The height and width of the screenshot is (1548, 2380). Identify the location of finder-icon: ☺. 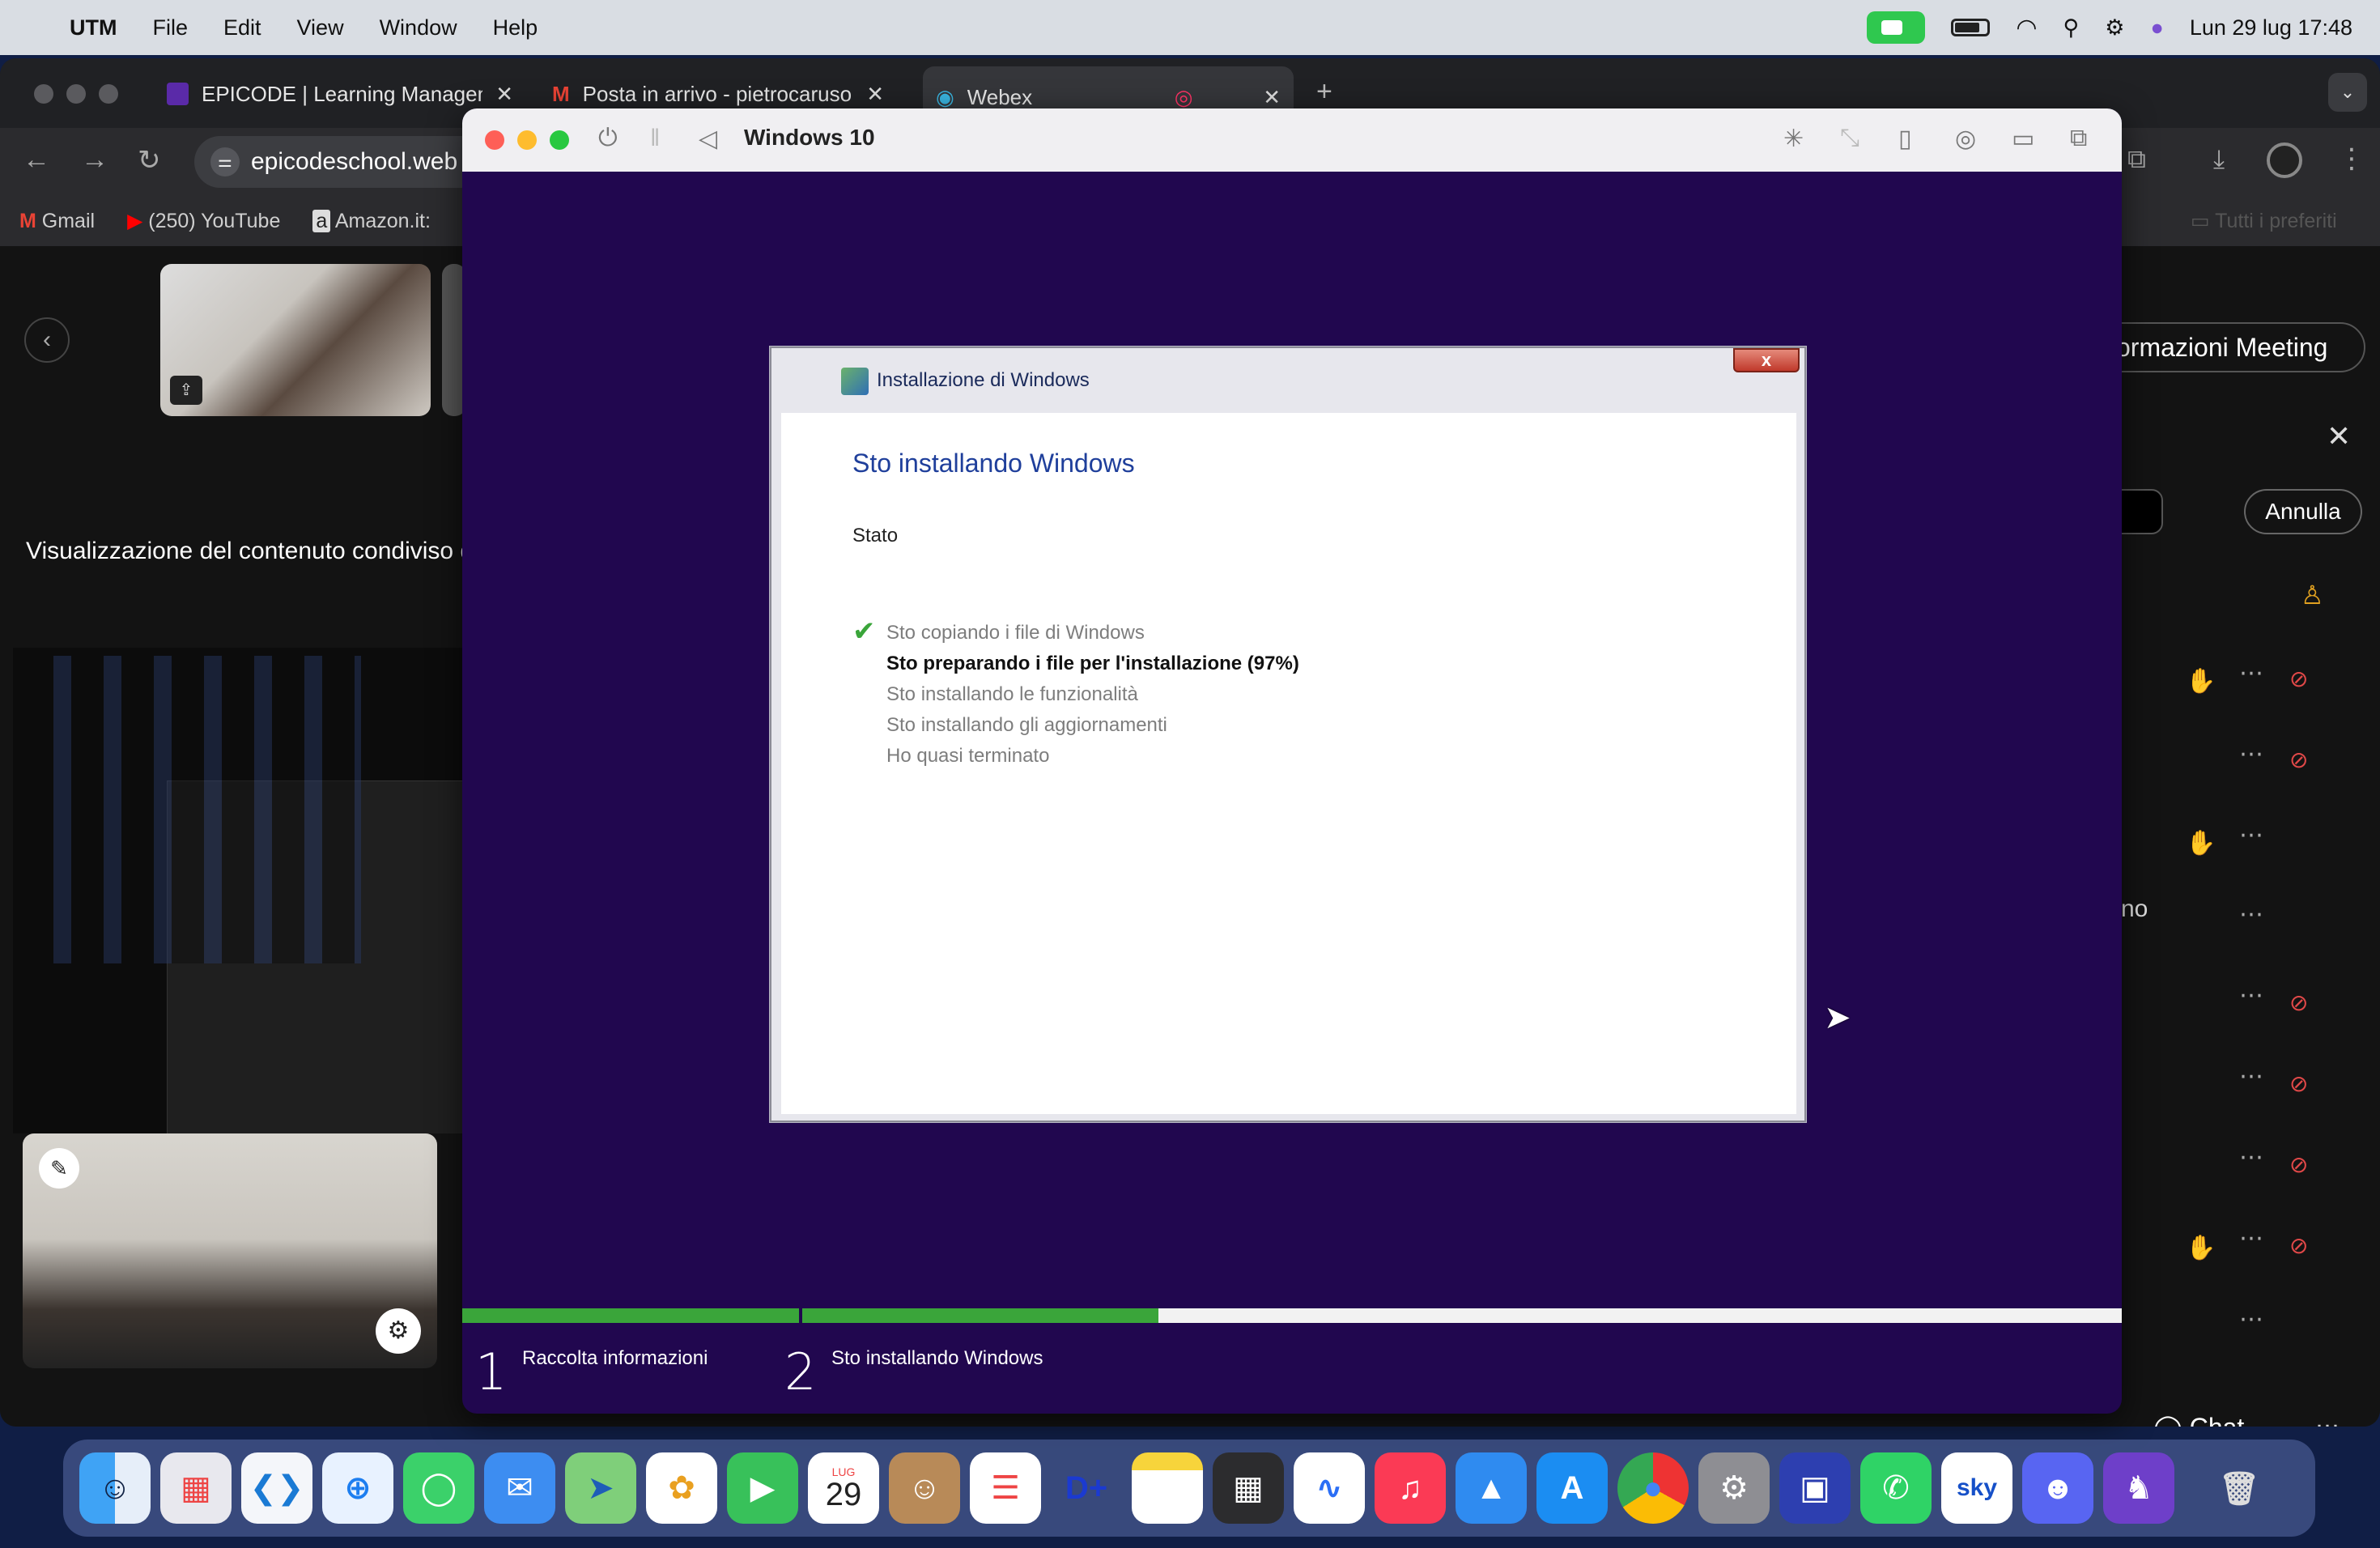
(115, 1488).